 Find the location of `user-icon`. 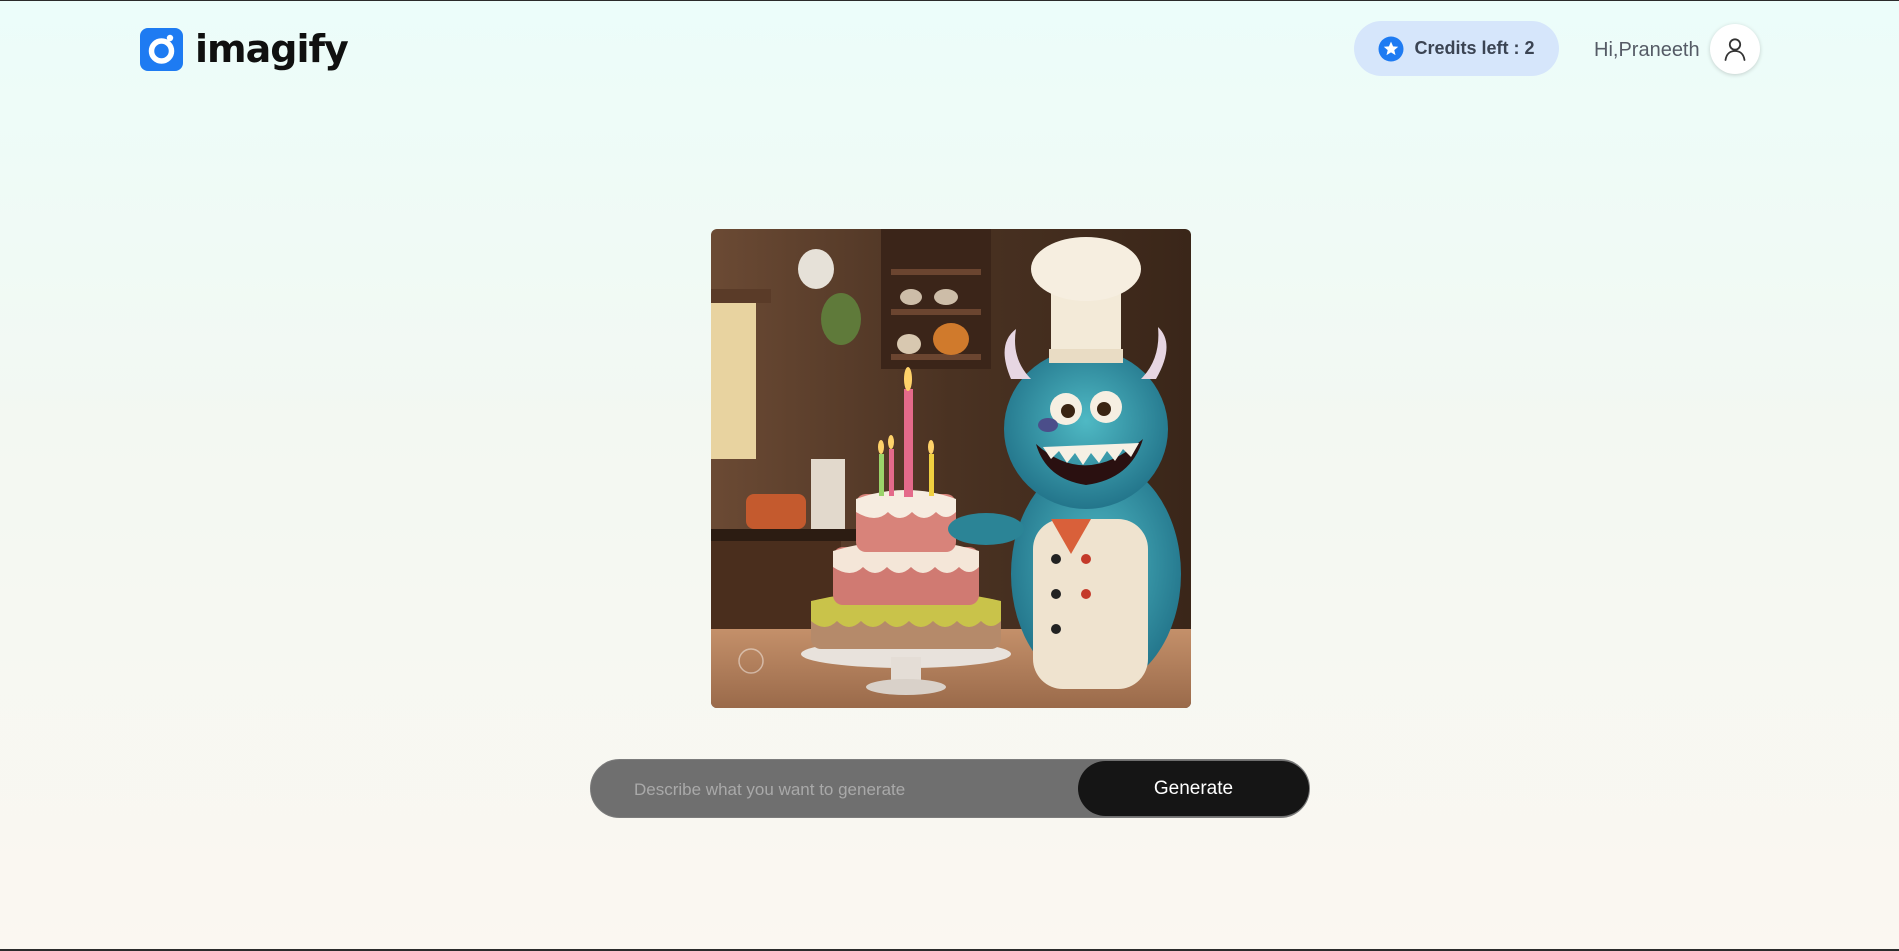

user-icon is located at coordinates (1735, 49).